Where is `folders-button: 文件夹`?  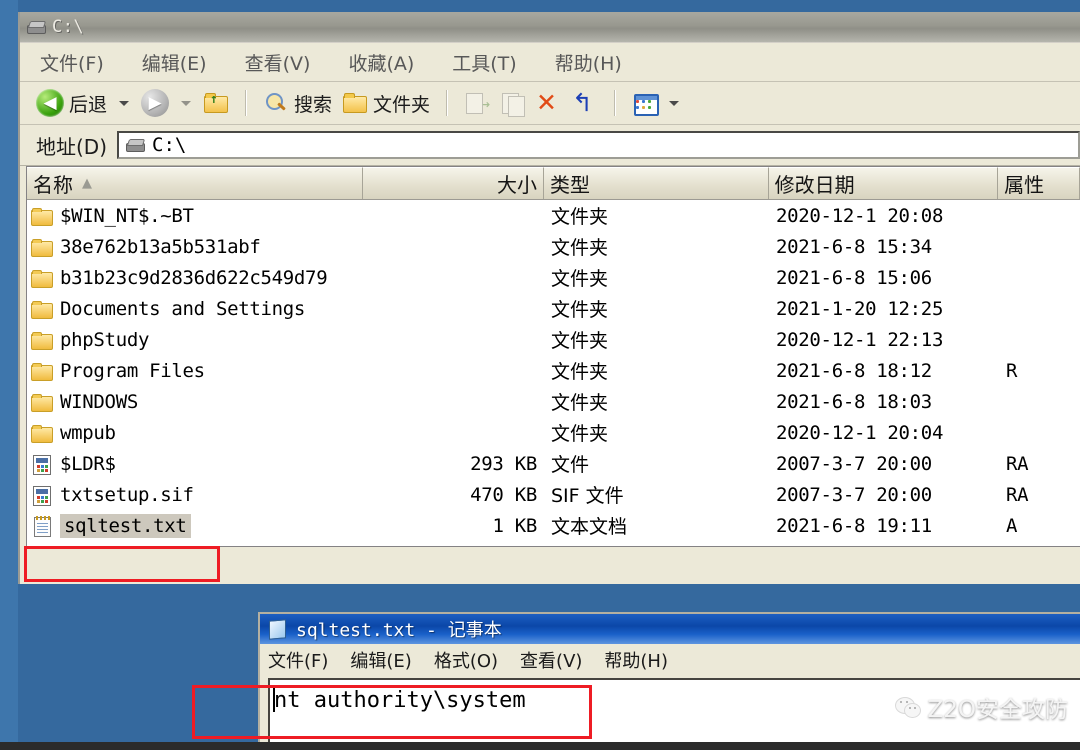 folders-button: 文件夹 is located at coordinates (386, 103).